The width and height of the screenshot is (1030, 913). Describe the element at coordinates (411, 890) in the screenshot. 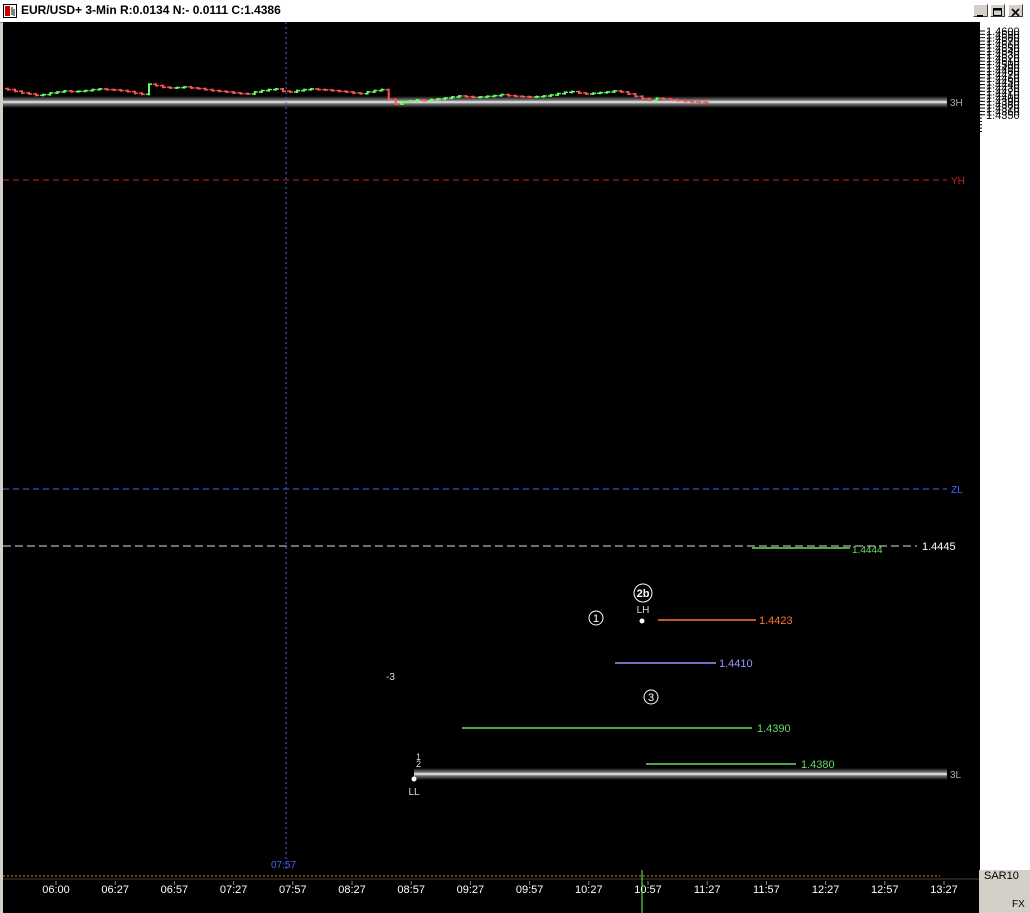

I see `time-tick-label: 08:57` at that location.